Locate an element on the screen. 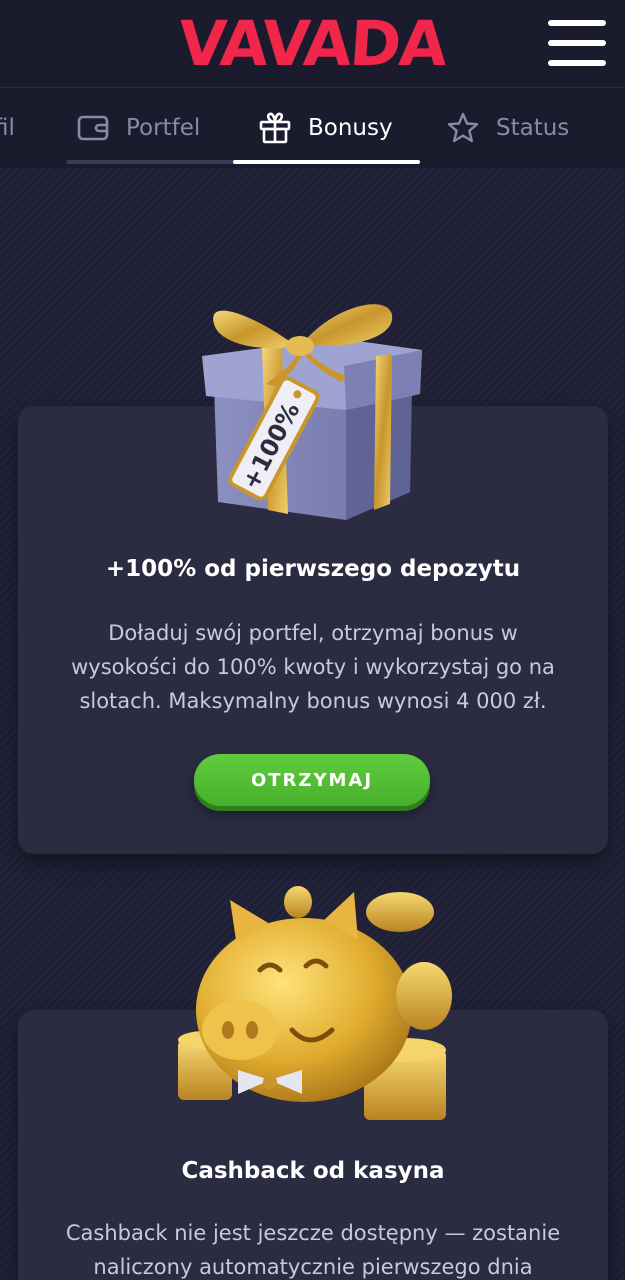 This screenshot has width=625, height=1280. card-title: Cashback od kasyna is located at coordinates (313, 1171).